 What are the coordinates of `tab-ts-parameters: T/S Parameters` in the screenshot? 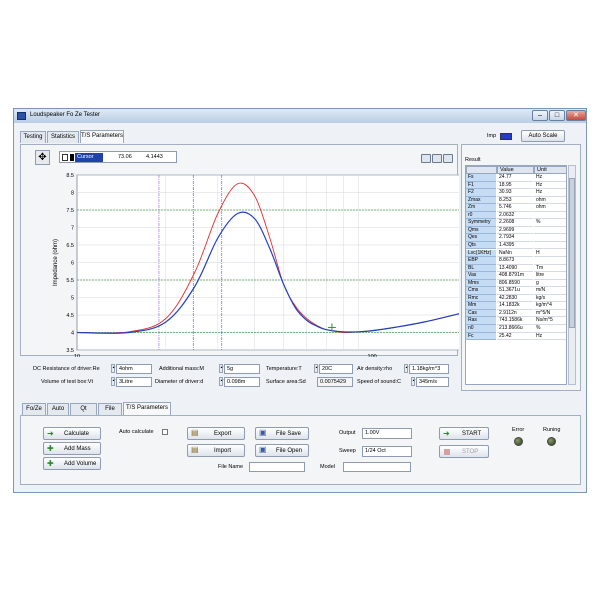 It's located at (102, 136).